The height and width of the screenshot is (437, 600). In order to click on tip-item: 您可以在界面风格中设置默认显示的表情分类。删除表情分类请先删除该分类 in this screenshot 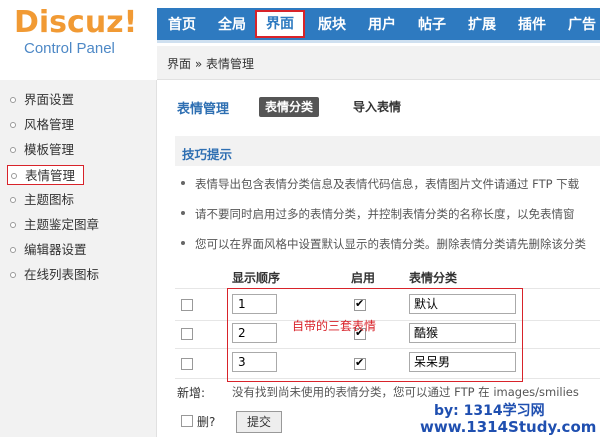, I will do `click(383, 244)`.